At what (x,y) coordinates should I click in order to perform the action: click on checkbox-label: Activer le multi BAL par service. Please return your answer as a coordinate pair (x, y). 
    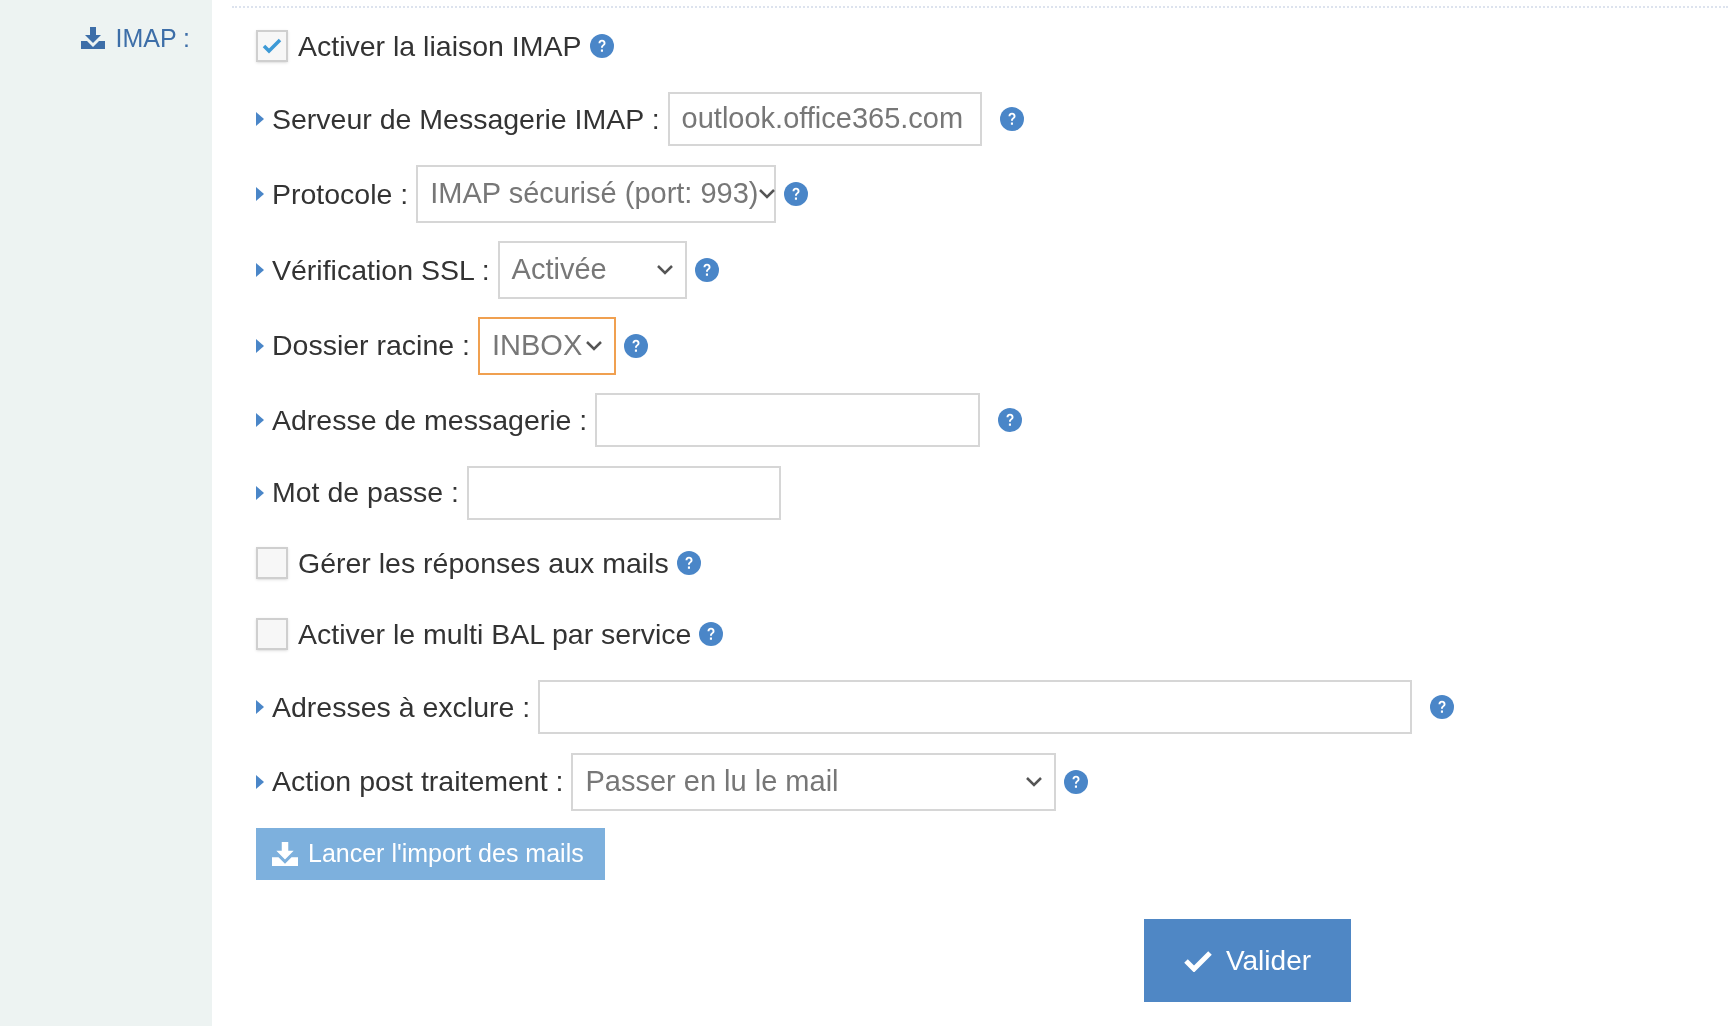
    Looking at the image, I should click on (495, 634).